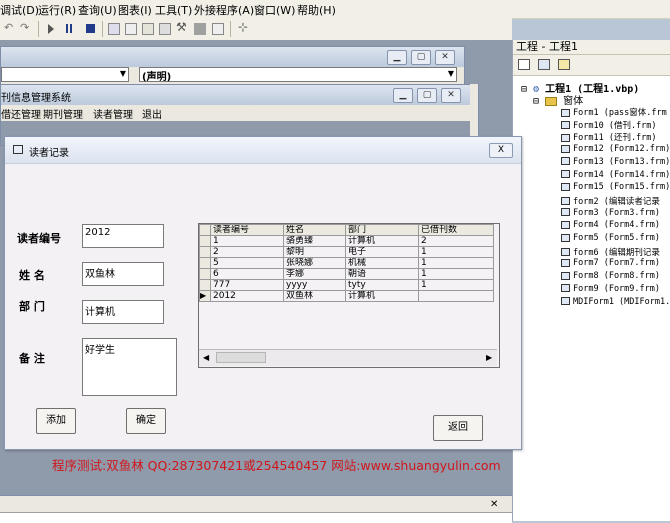 This screenshot has height=523, width=670. What do you see at coordinates (148, 29) in the screenshot?
I see `form-layout-icon` at bounding box center [148, 29].